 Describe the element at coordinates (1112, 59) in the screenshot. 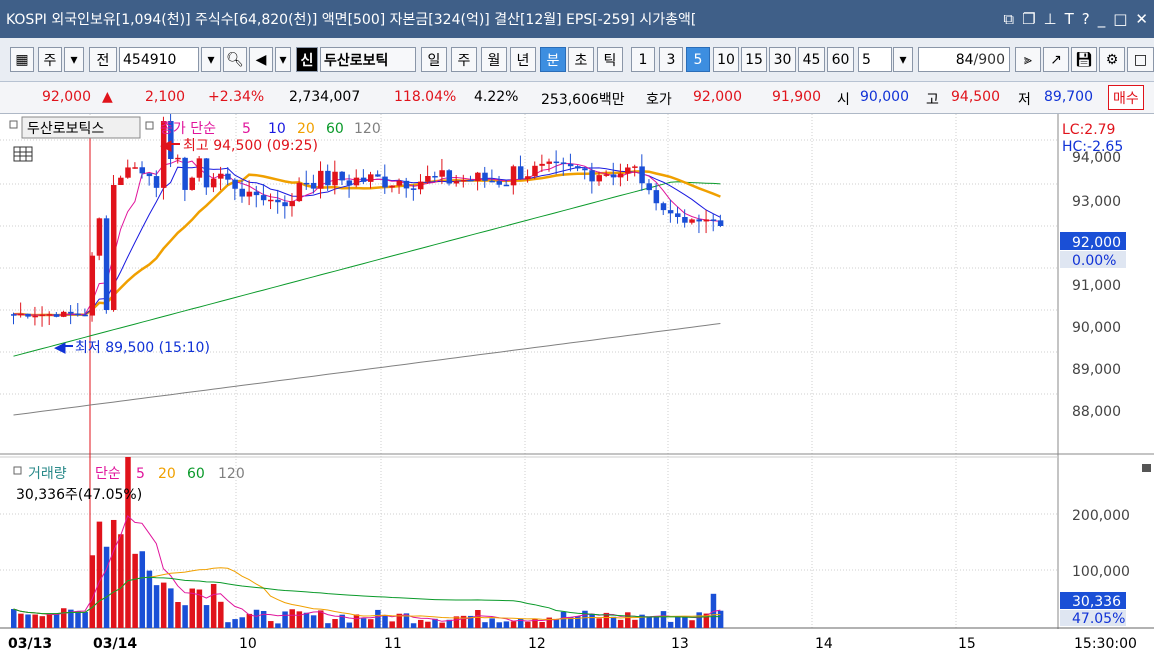

I see `settings-gear-icon: ⚙` at that location.